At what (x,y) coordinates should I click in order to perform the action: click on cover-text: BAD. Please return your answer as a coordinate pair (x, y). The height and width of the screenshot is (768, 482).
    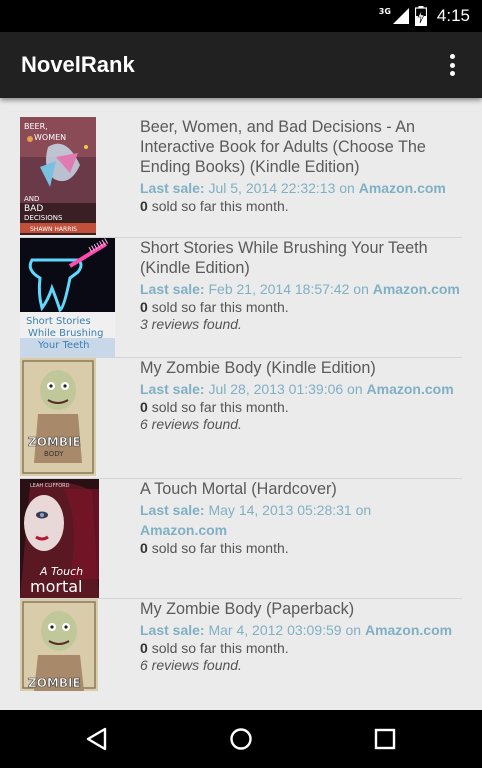
    Looking at the image, I should click on (33, 209).